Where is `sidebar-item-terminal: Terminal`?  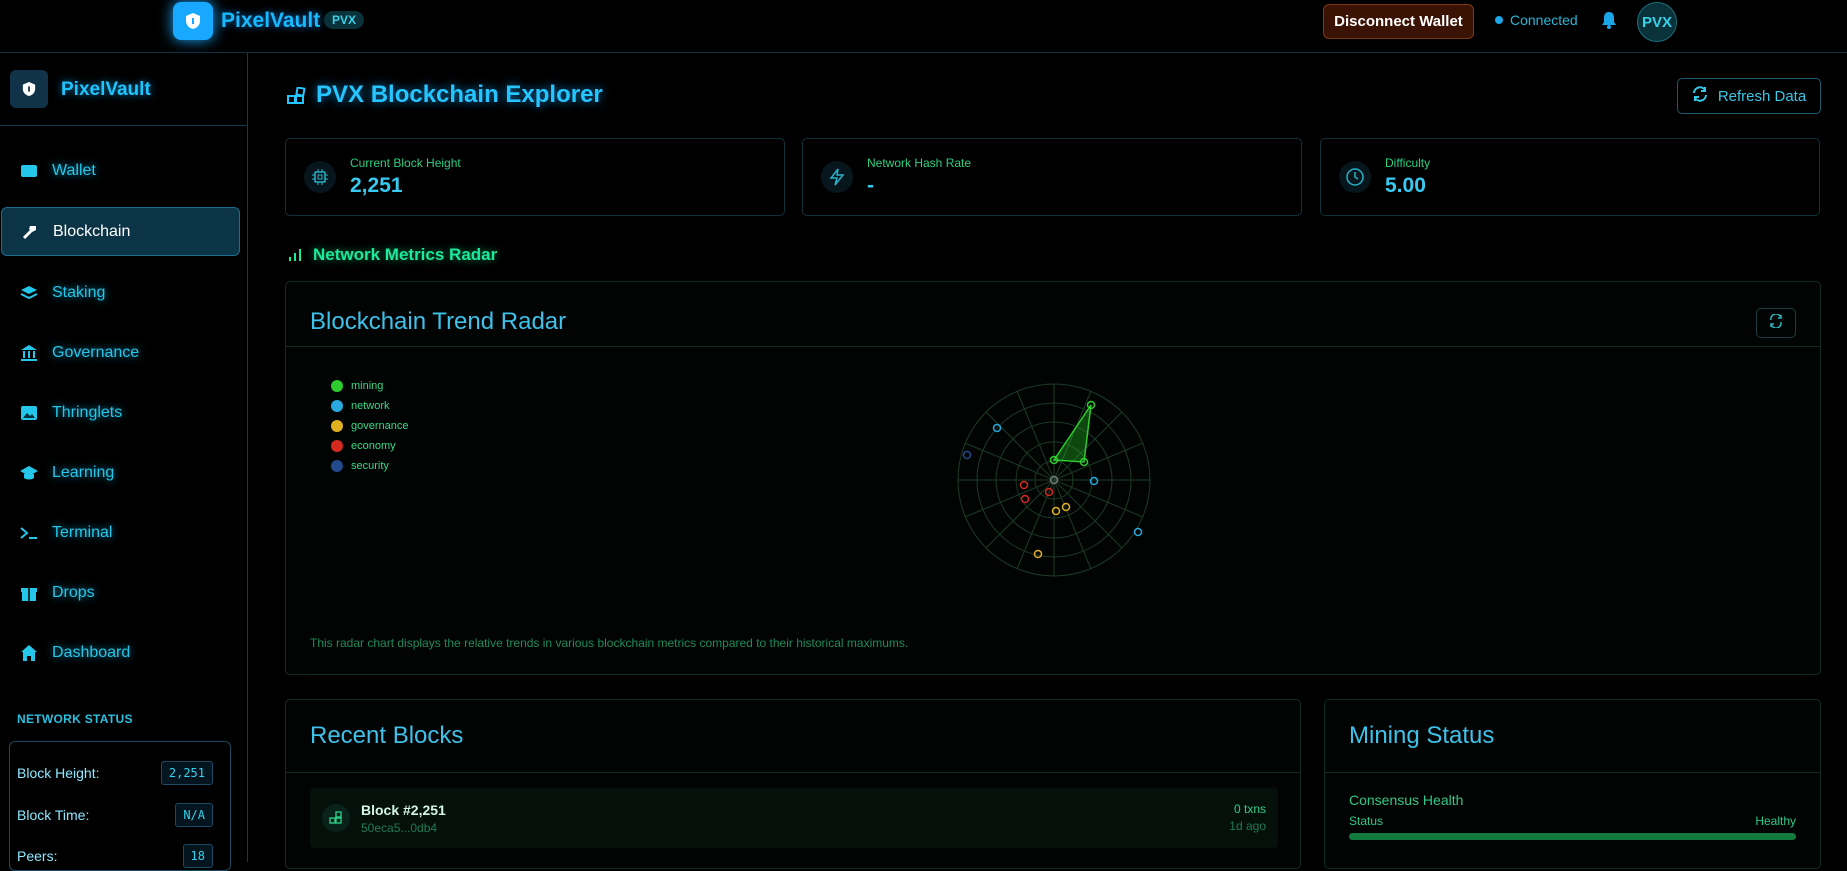 sidebar-item-terminal: Terminal is located at coordinates (120, 532).